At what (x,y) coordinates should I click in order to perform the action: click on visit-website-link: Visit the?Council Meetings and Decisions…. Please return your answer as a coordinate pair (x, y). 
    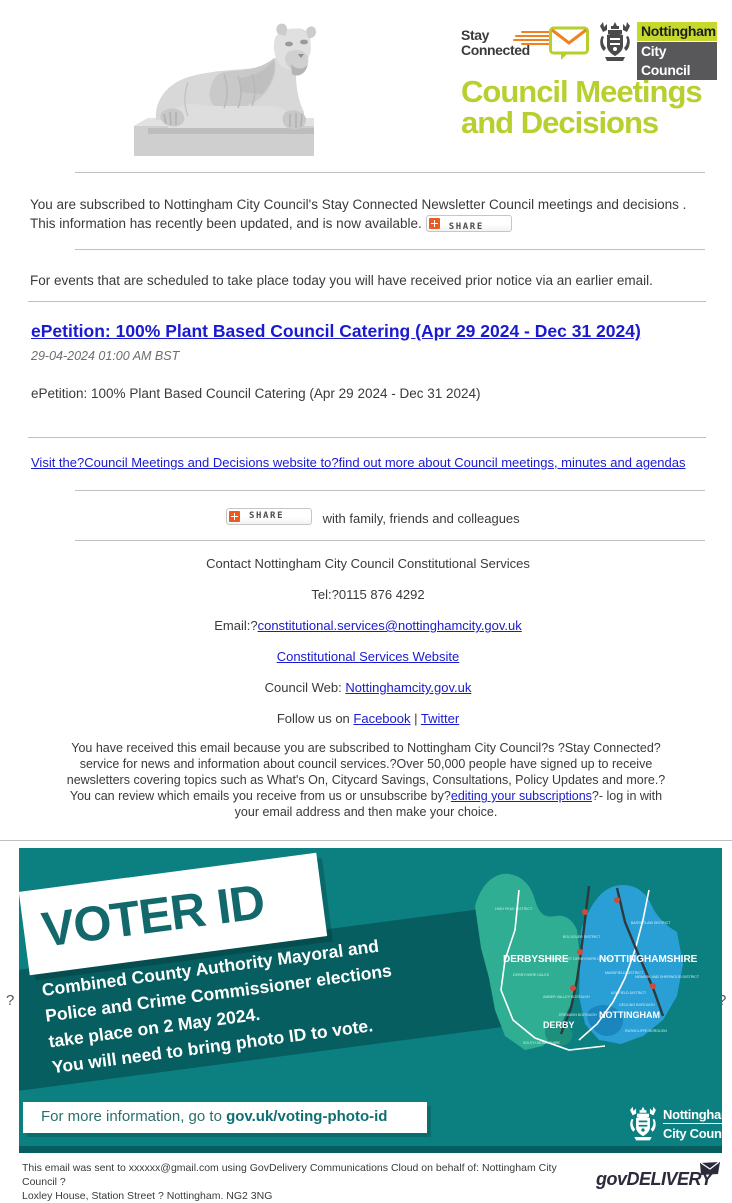
    Looking at the image, I should click on (376, 462).